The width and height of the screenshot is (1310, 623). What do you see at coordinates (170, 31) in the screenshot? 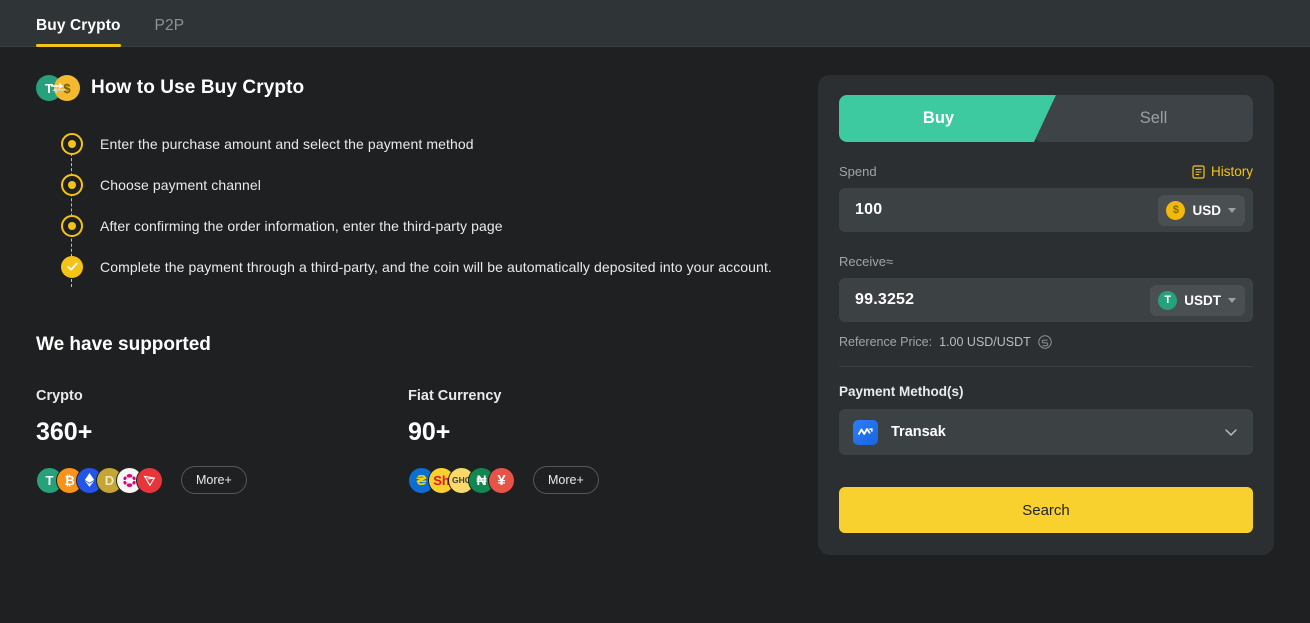
I see `tab-p2p: P2P` at bounding box center [170, 31].